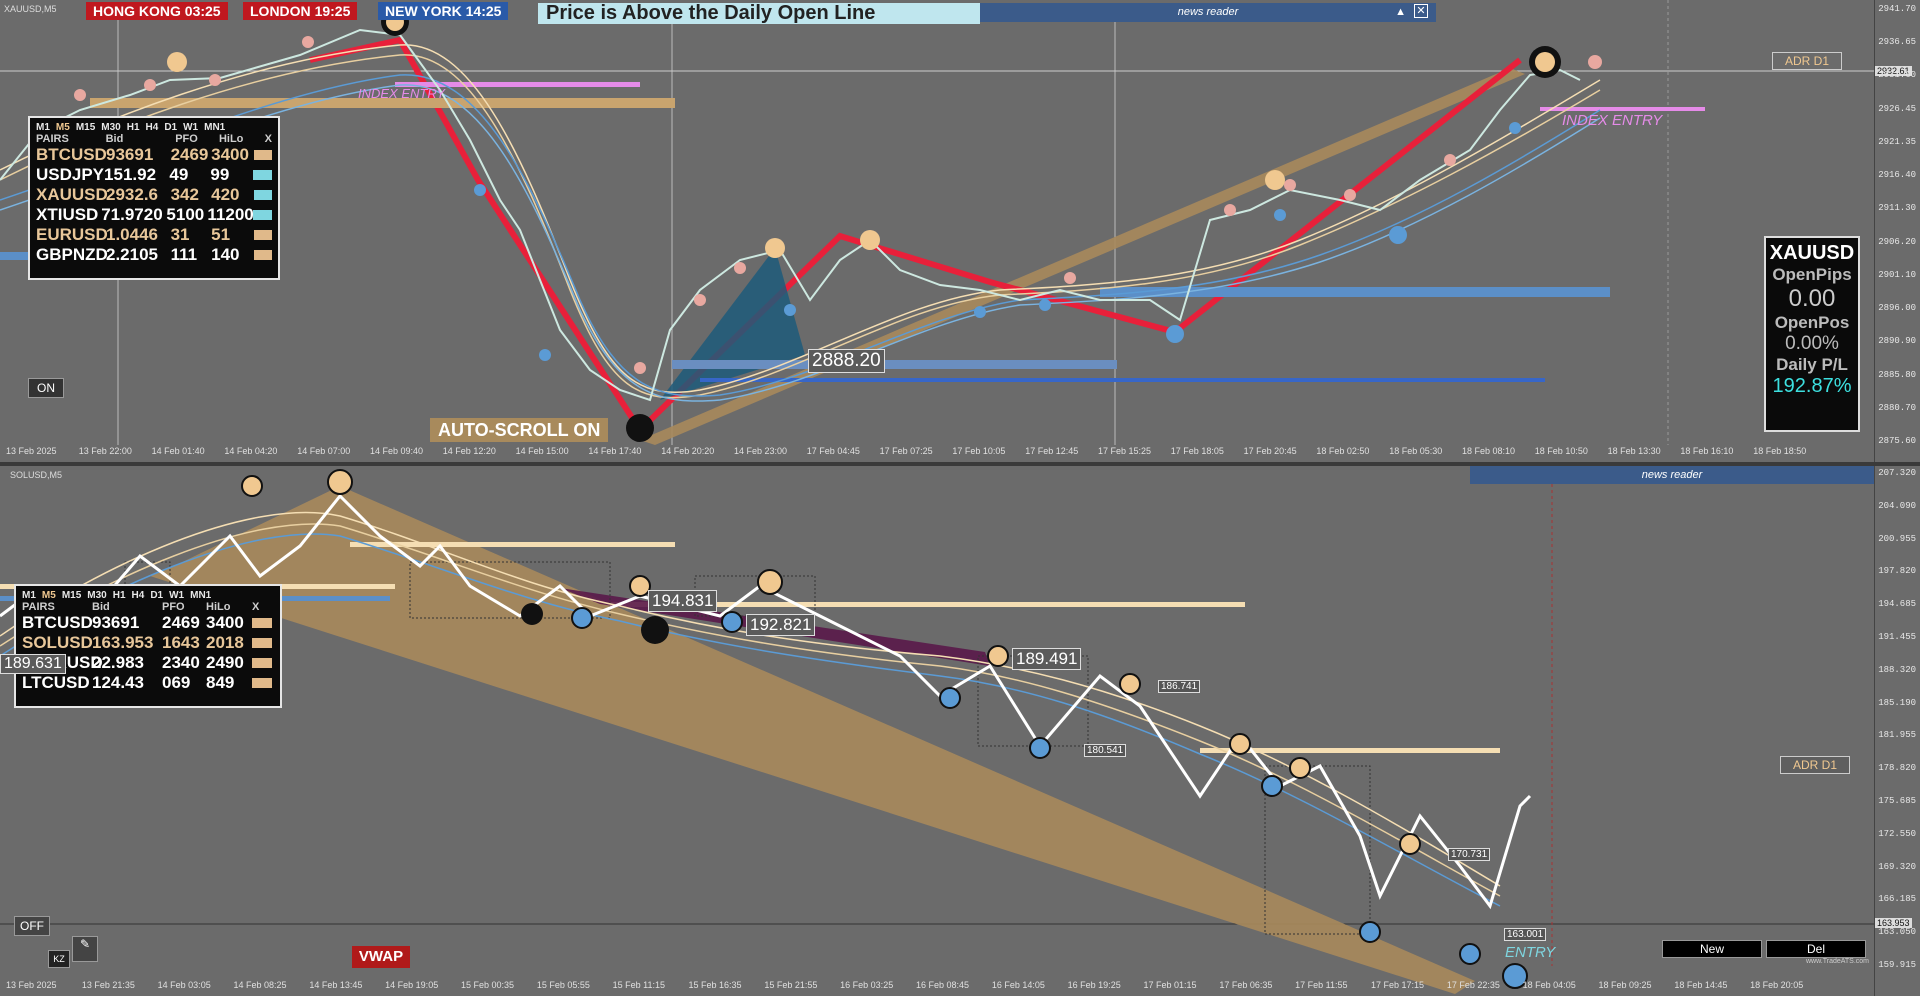  Describe the element at coordinates (108, 985) in the screenshot. I see `time-tick: 13 Feb 21:35` at that location.